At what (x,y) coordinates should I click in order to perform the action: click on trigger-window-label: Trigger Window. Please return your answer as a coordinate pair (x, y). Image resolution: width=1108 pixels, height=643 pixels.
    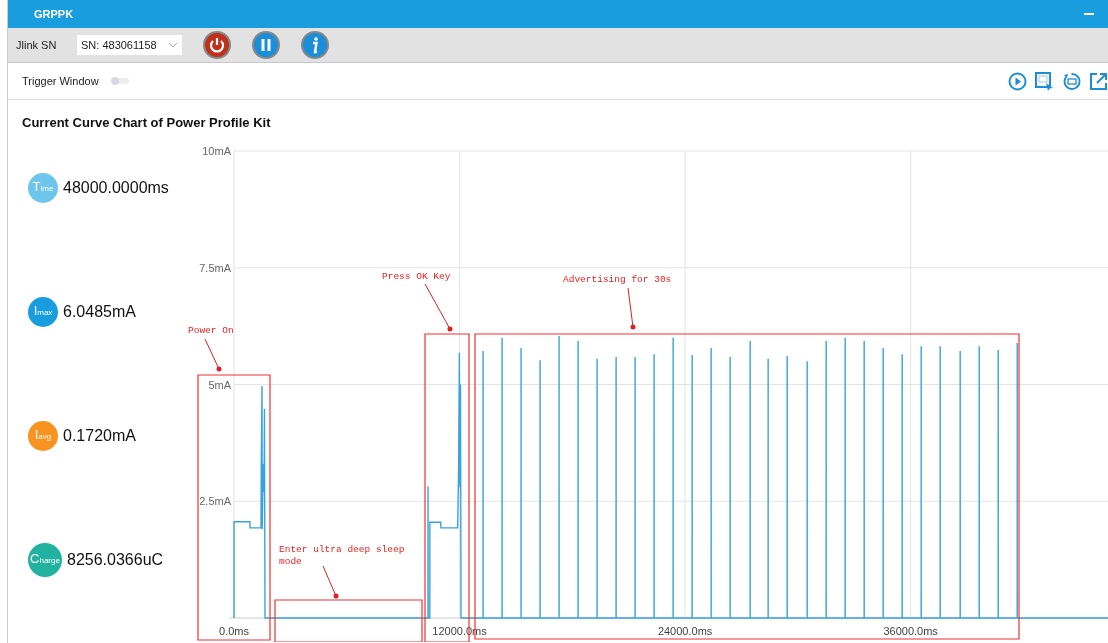
    Looking at the image, I should click on (60, 81).